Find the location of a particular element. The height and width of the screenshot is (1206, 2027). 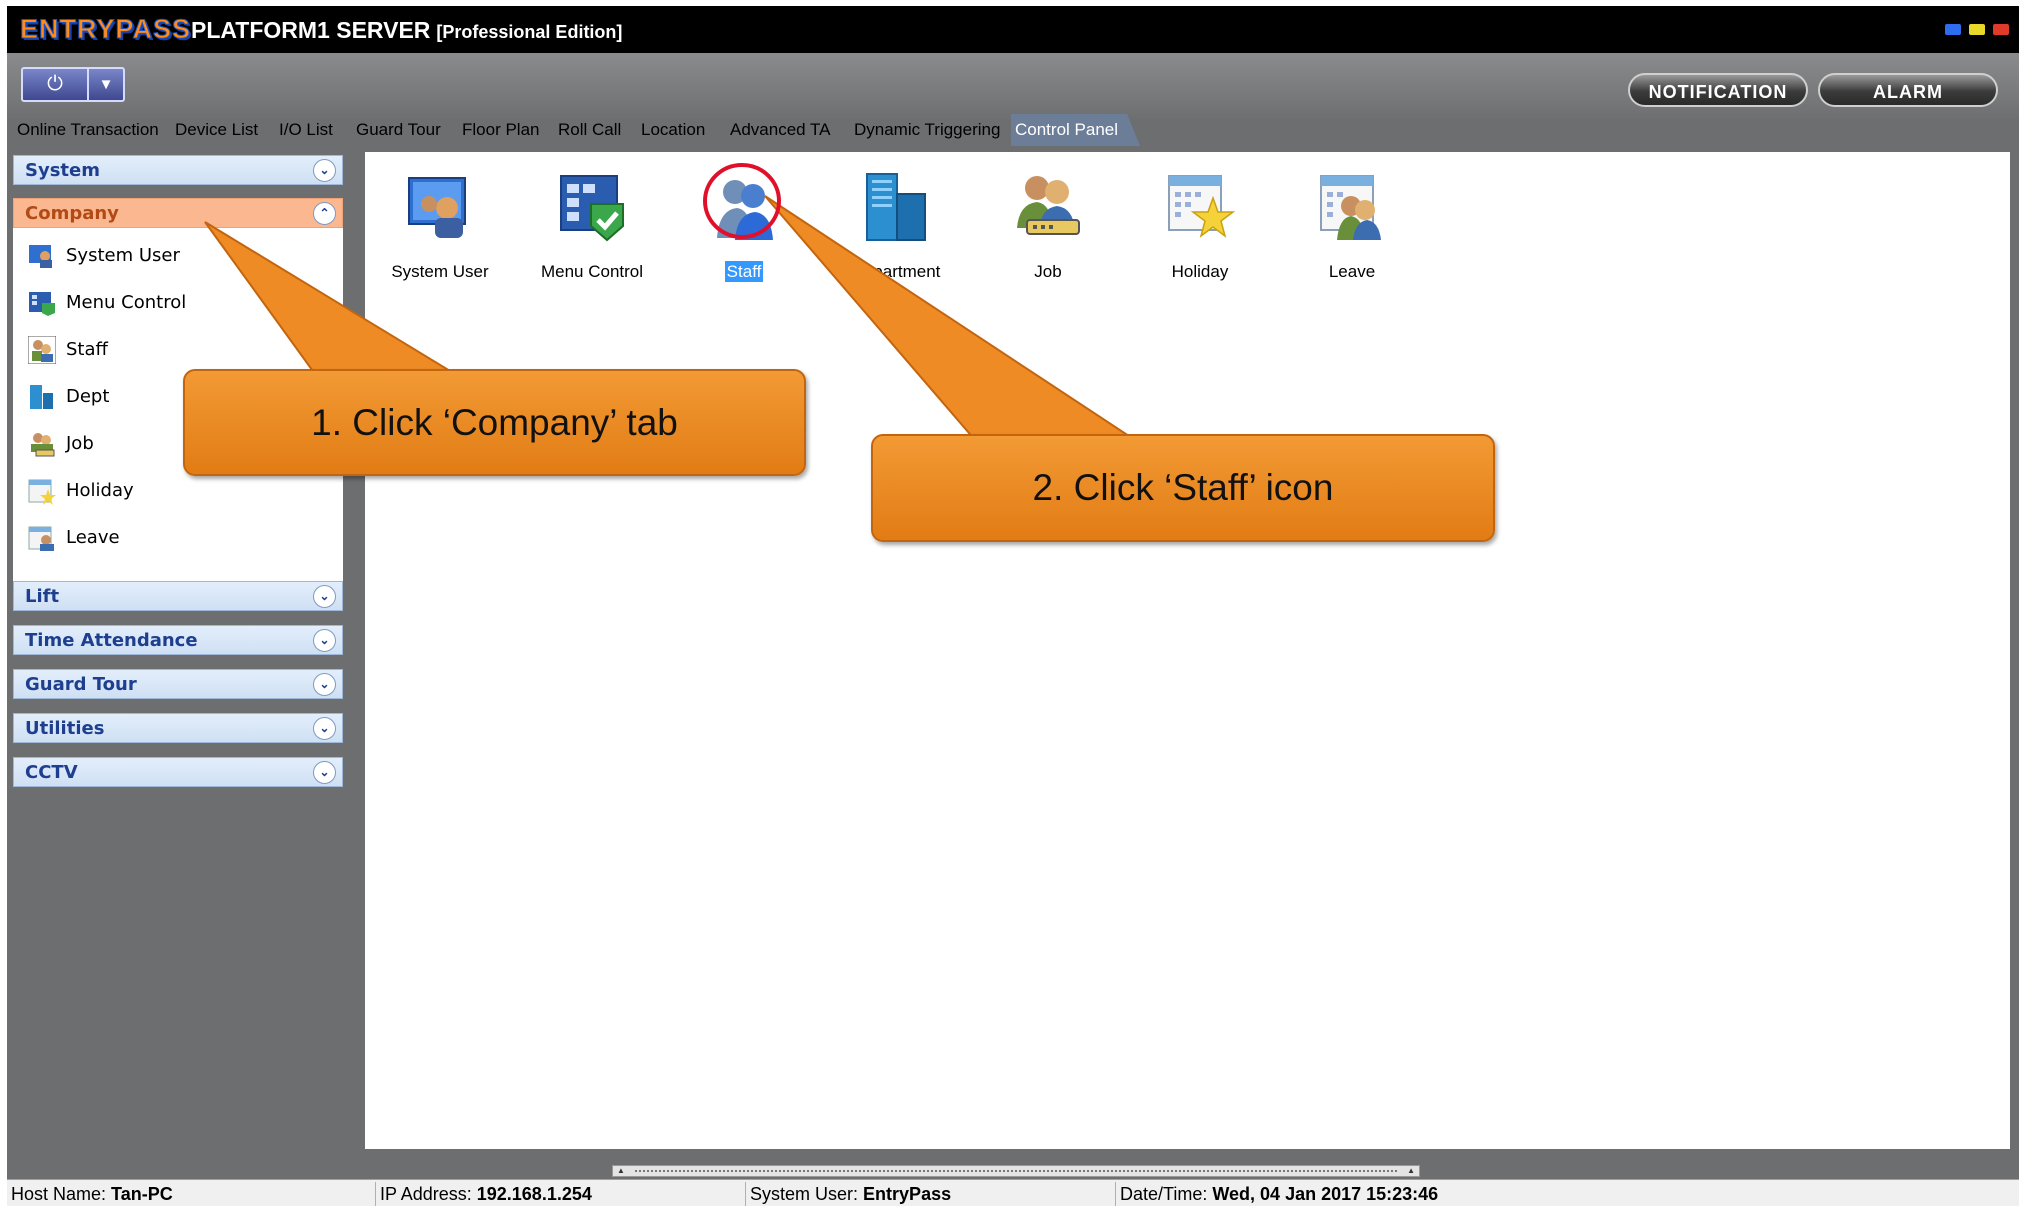

tile-staff: Staff is located at coordinates (744, 222).